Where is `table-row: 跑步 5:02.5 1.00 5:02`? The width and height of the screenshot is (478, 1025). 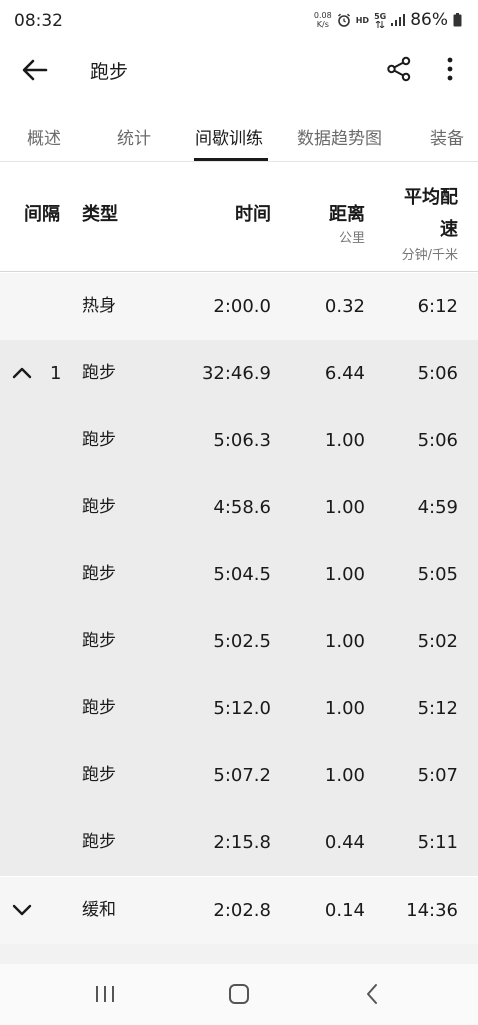 table-row: 跑步 5:02.5 1.00 5:02 is located at coordinates (239, 641).